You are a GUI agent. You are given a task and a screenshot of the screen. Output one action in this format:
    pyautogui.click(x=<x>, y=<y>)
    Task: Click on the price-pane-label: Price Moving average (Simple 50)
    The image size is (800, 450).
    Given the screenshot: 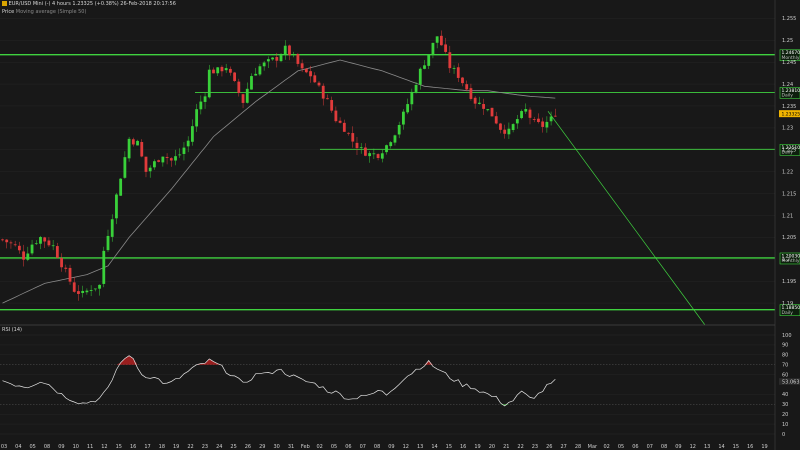 What is the action you would take?
    pyautogui.click(x=44, y=12)
    